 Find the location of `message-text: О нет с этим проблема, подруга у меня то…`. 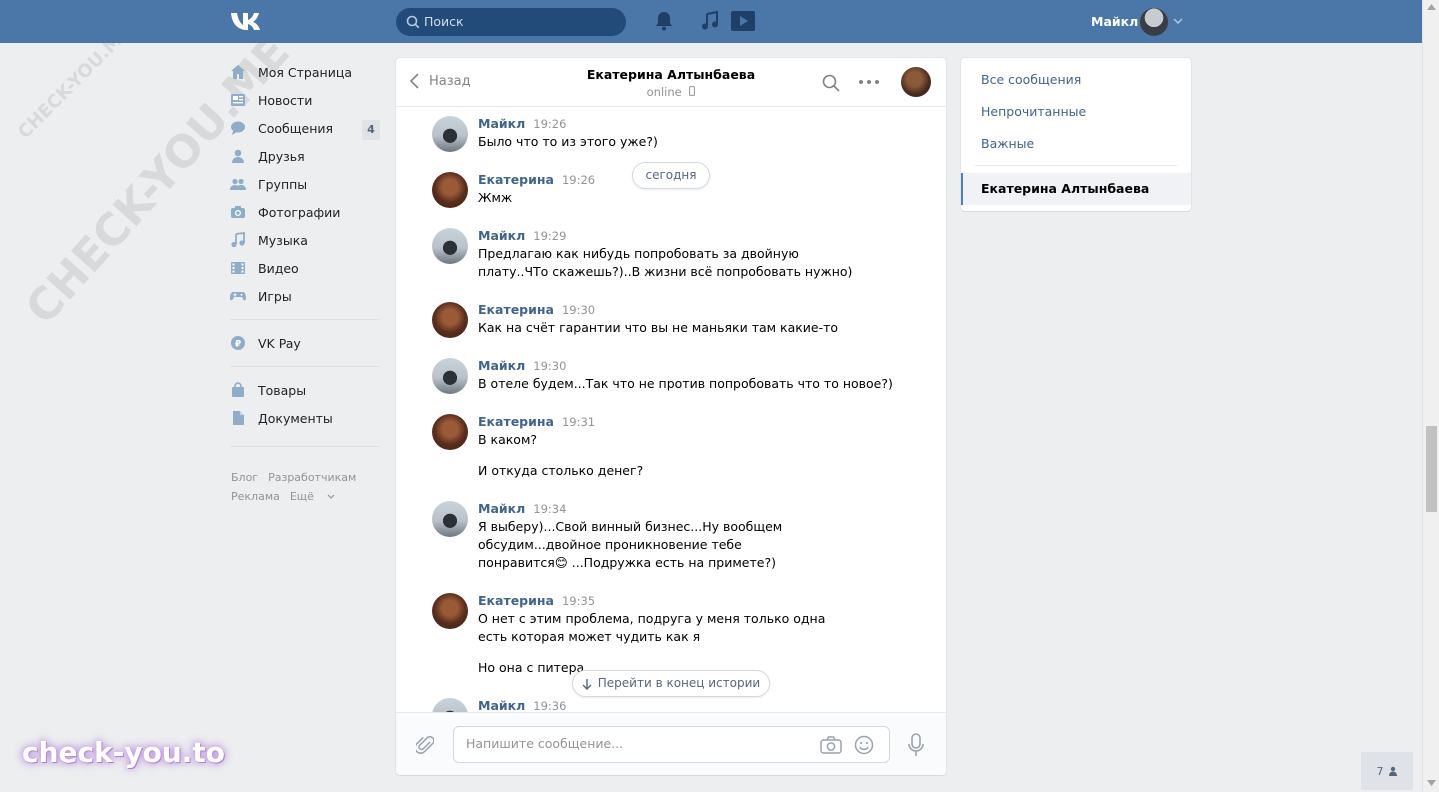

message-text: О нет с этим проблема, подруга у меня то… is located at coordinates (652, 627).